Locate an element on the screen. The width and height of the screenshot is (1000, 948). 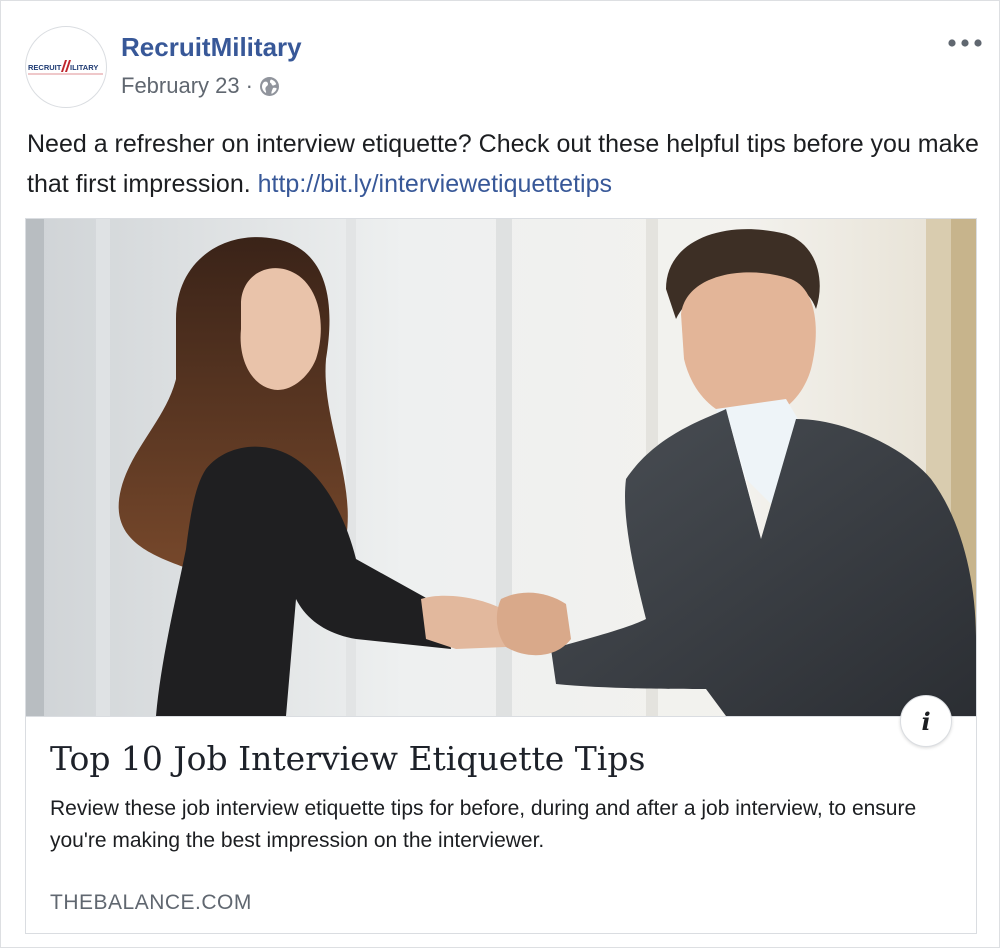
svg-text: ILITARY is located at coordinates (84, 67).